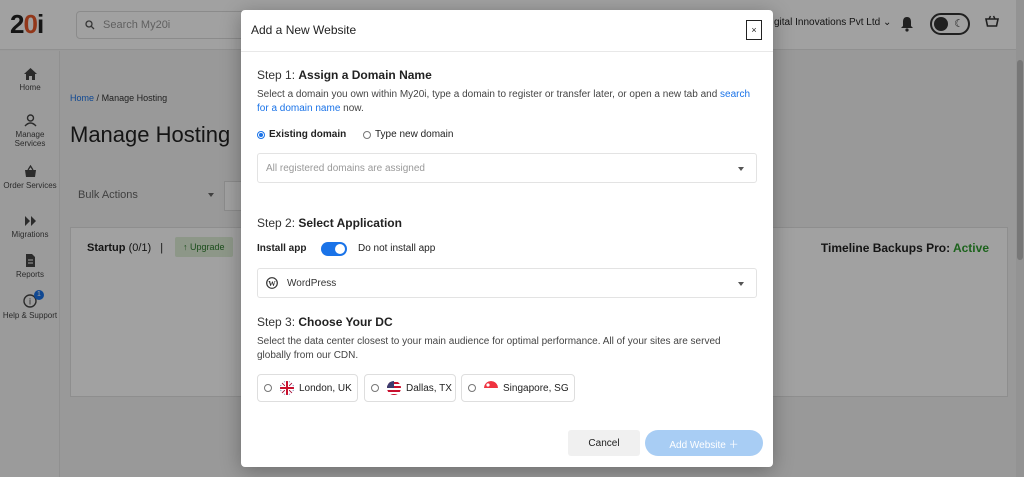 This screenshot has width=1024, height=477. Describe the element at coordinates (350, 223) in the screenshot. I see `step2-title: Select Application` at that location.